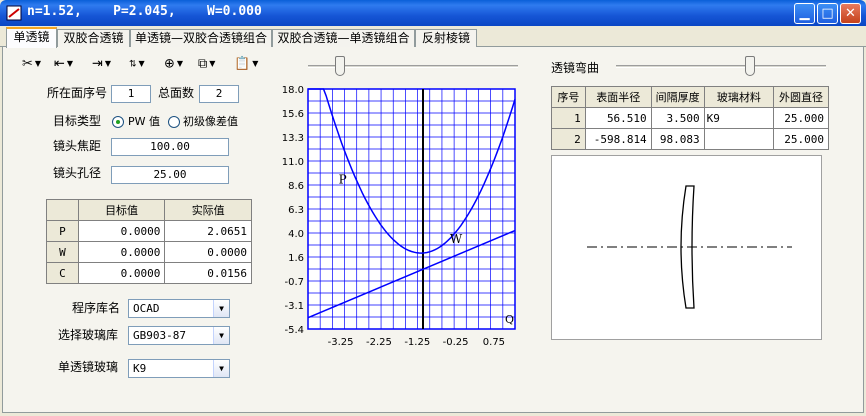 The image size is (866, 416). What do you see at coordinates (208, 210) in the screenshot?
I see `results-header-actual: 实际值` at bounding box center [208, 210].